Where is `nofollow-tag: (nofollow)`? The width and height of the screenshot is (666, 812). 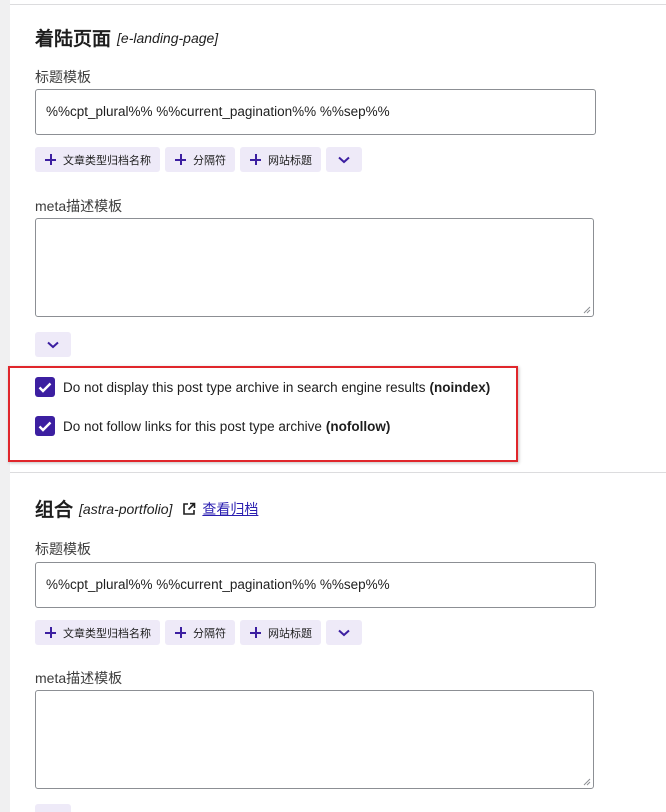
nofollow-tag: (nofollow) is located at coordinates (358, 426).